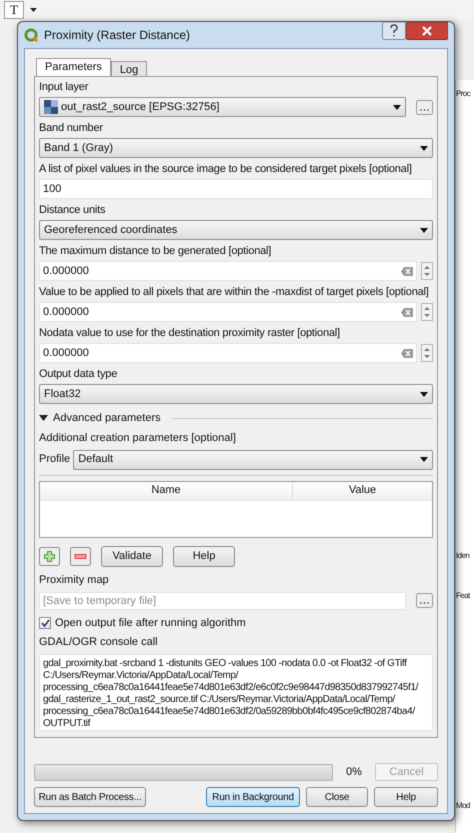  What do you see at coordinates (51, 107) in the screenshot?
I see `raster-layer-icon` at bounding box center [51, 107].